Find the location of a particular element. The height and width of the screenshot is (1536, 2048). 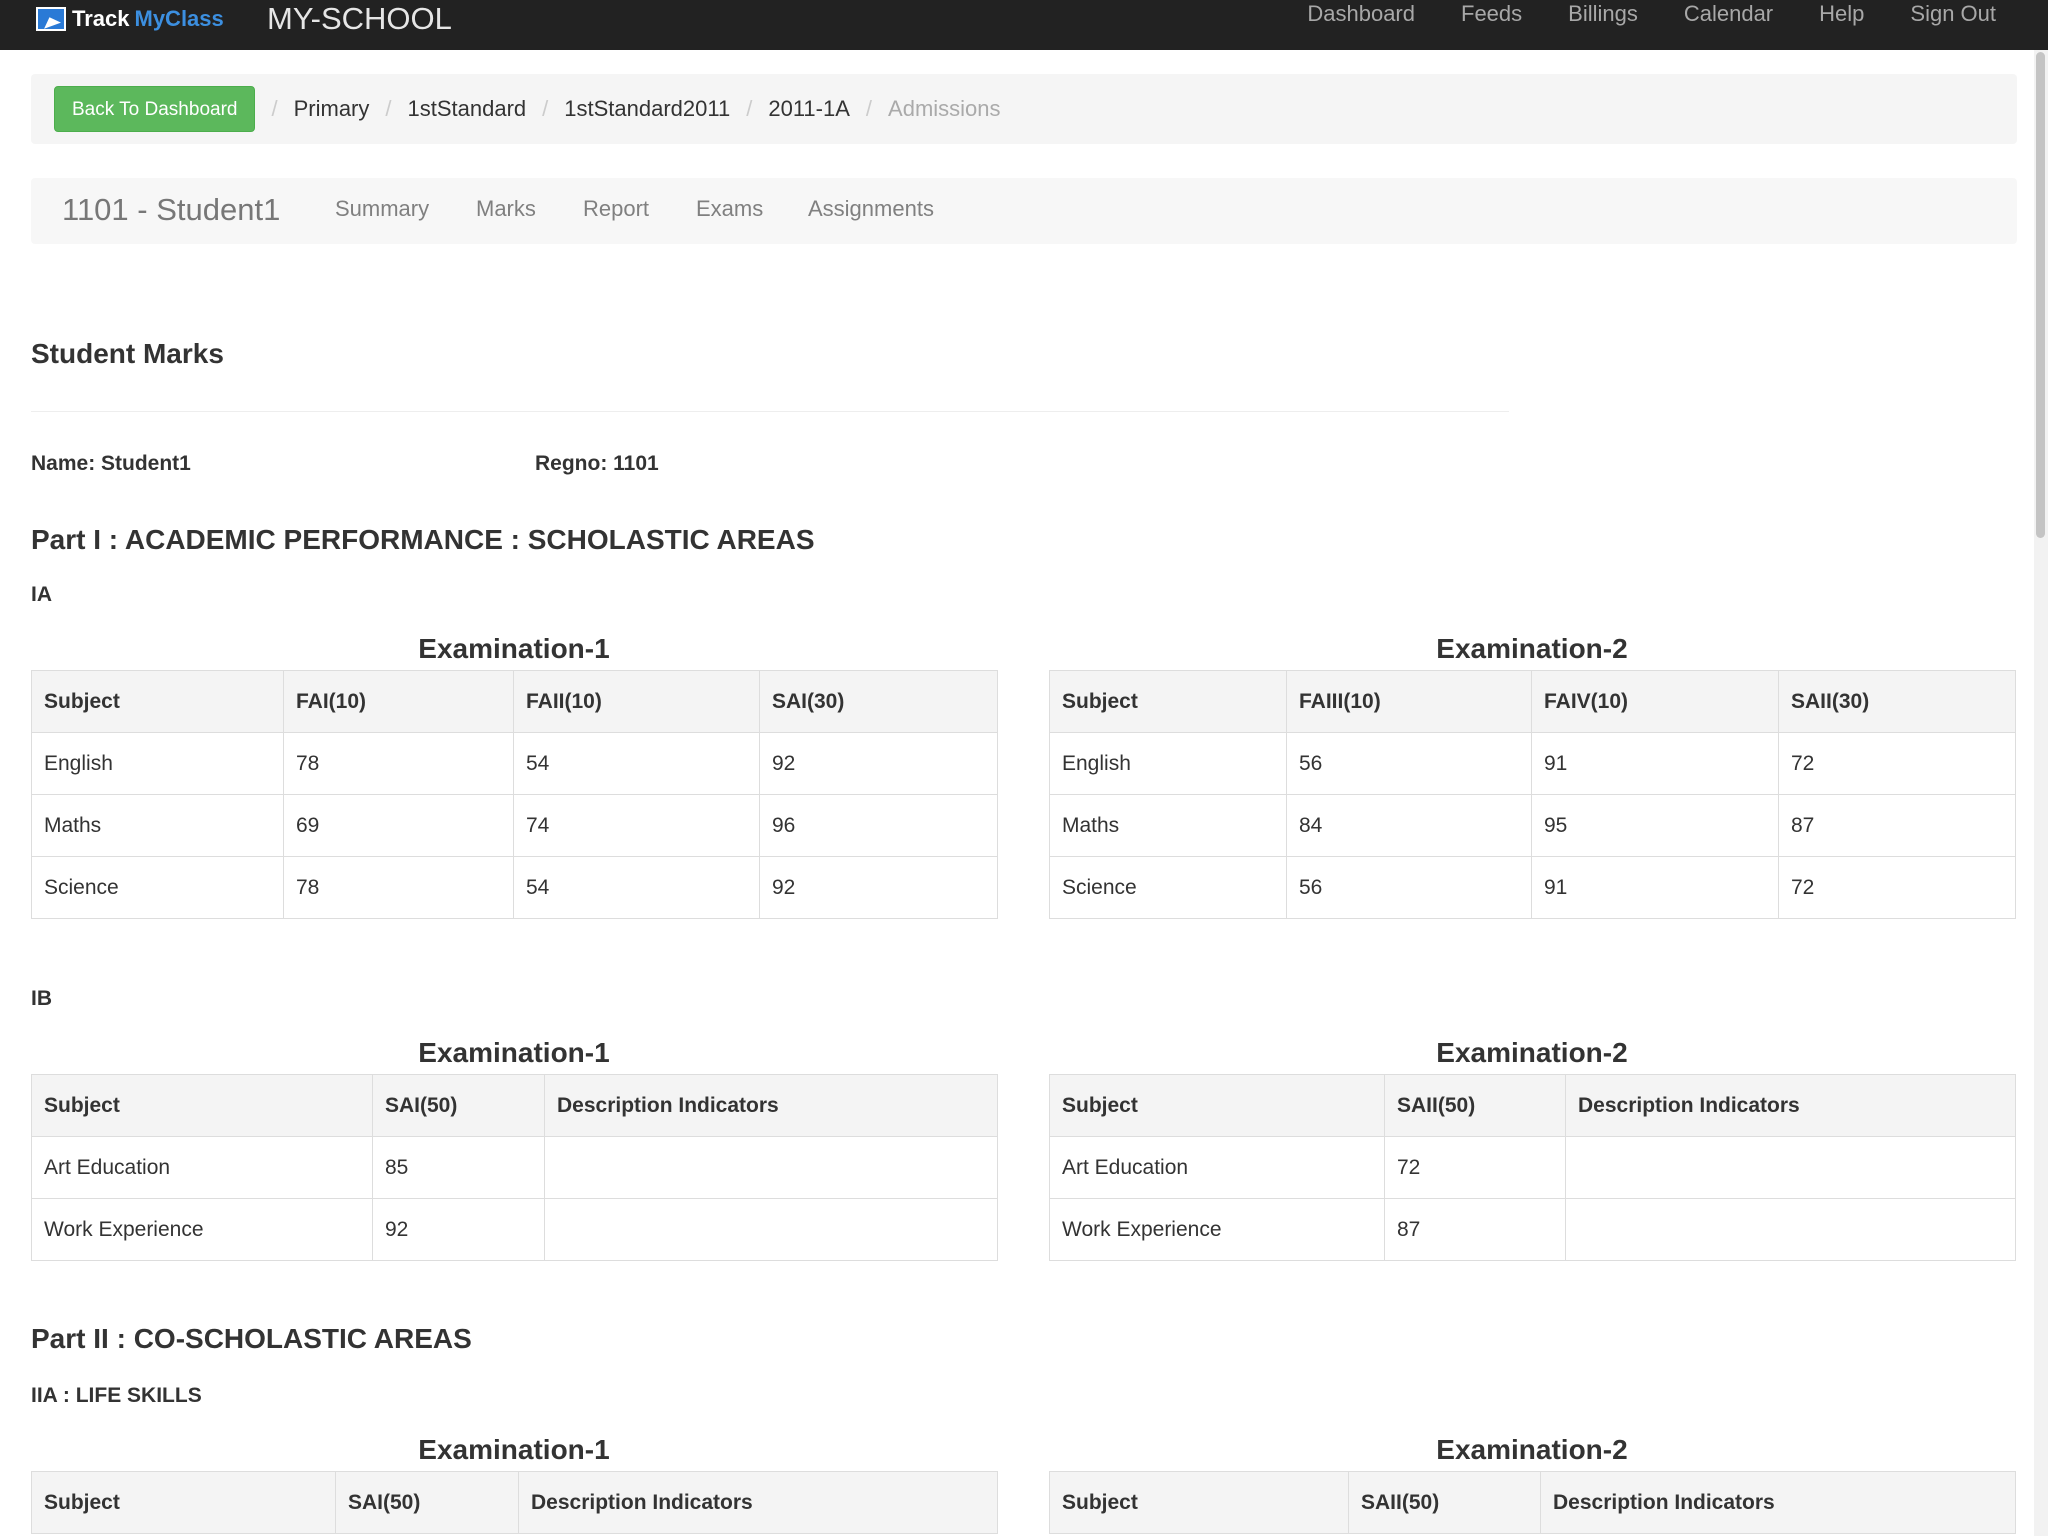

breadcrumb-admissions: Admissions is located at coordinates (944, 108).